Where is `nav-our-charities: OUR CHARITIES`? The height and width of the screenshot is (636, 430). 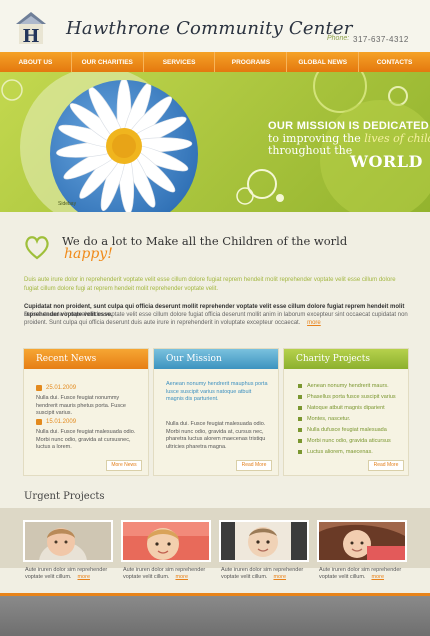 nav-our-charities: OUR CHARITIES is located at coordinates (108, 62).